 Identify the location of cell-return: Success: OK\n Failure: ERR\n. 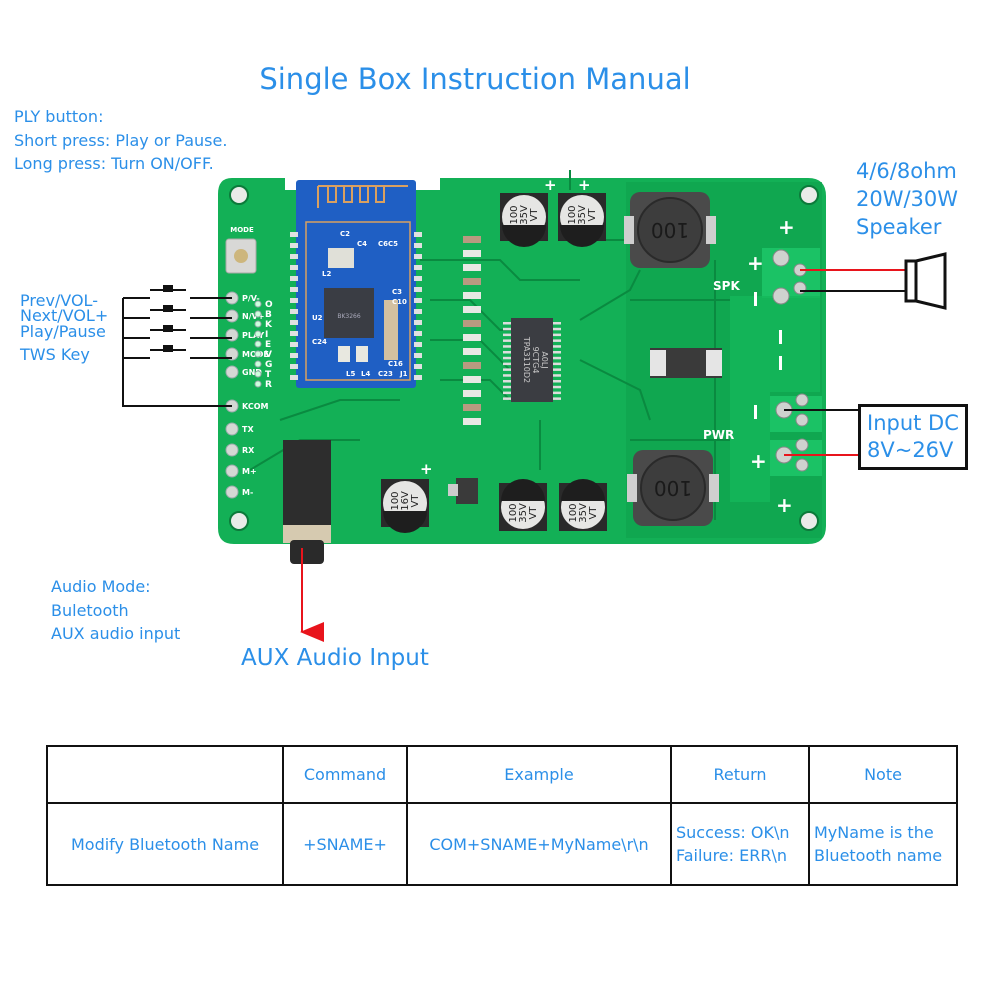
(740, 844).